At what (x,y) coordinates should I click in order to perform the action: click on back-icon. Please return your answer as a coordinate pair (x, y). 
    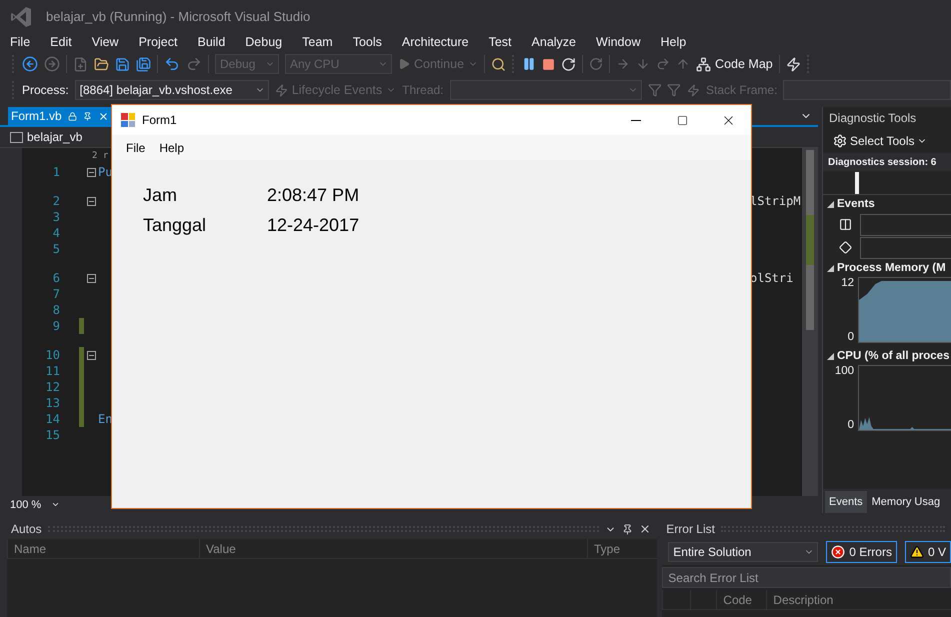
    Looking at the image, I should click on (30, 64).